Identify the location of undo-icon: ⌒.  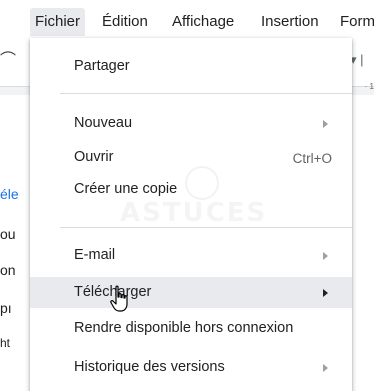
(8, 61).